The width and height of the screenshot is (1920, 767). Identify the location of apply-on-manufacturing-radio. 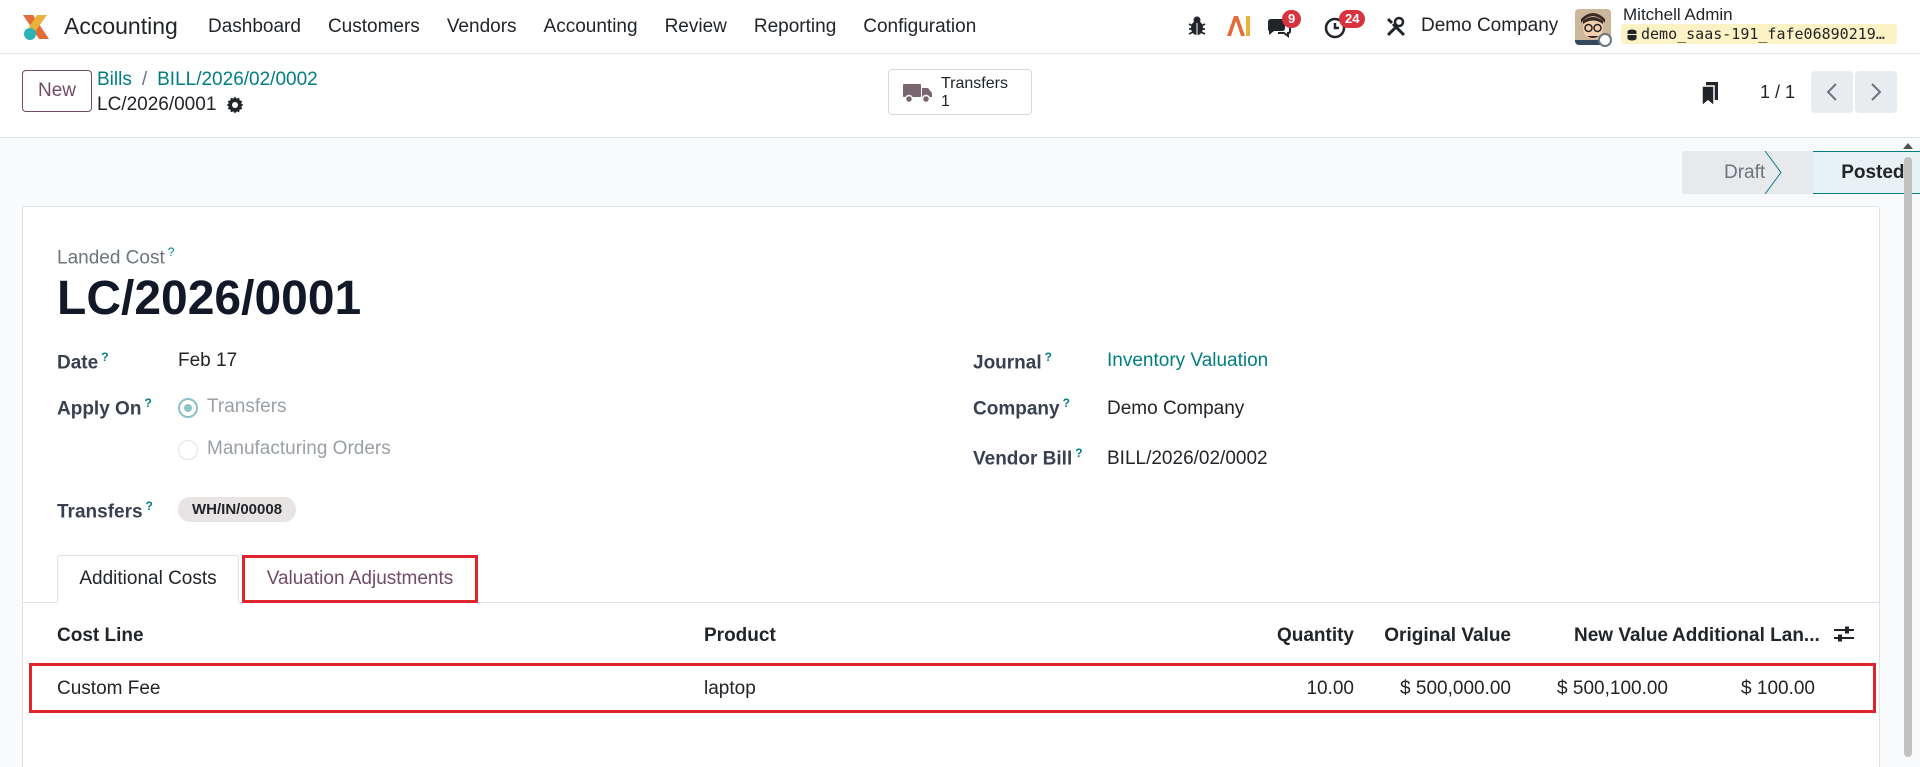
(188, 450).